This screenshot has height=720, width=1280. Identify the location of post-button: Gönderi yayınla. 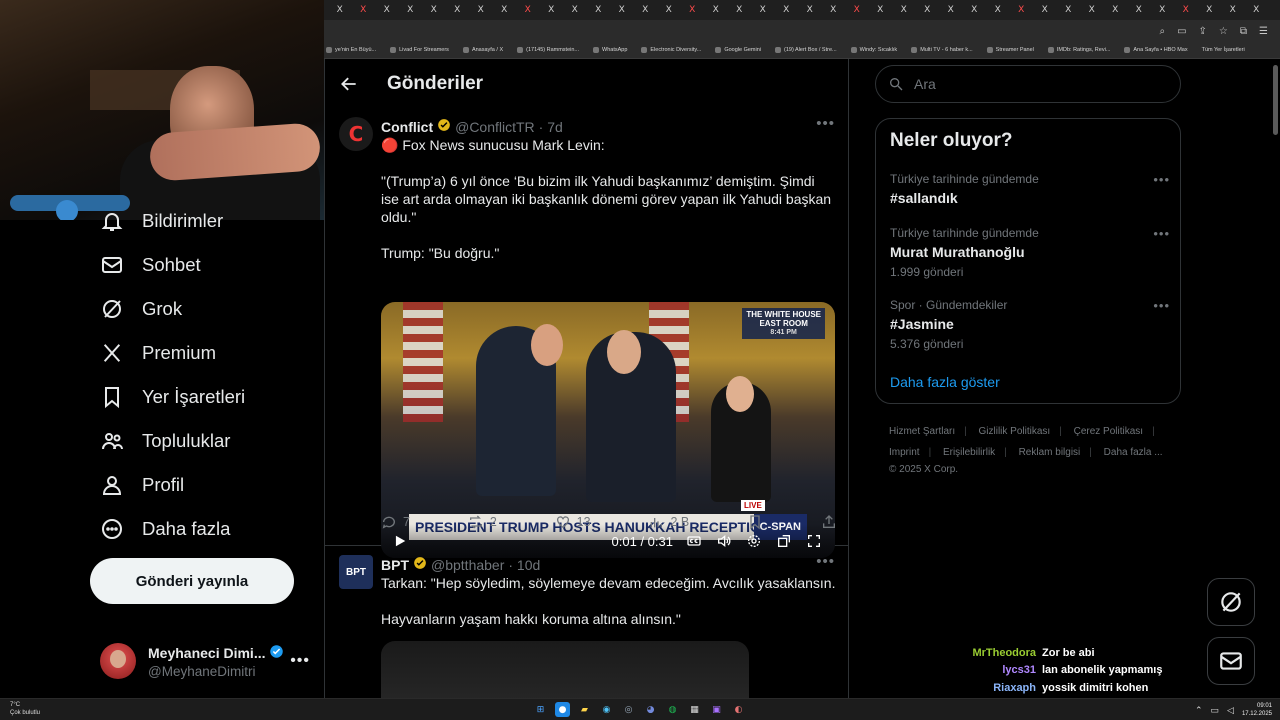
(192, 581).